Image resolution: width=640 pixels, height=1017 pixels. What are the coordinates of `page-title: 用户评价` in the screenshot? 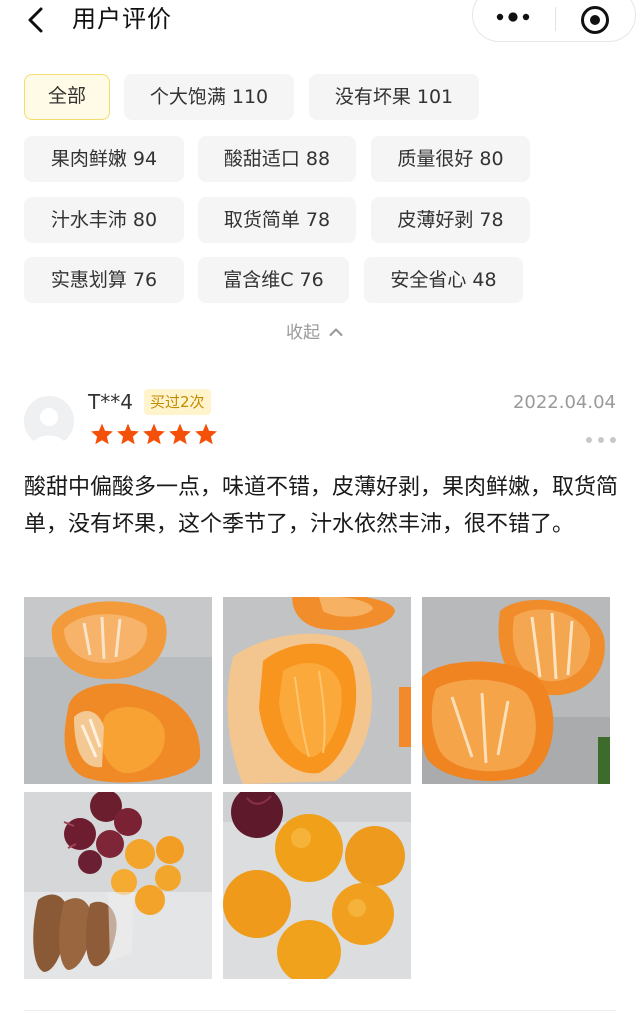 It's located at (122, 19).